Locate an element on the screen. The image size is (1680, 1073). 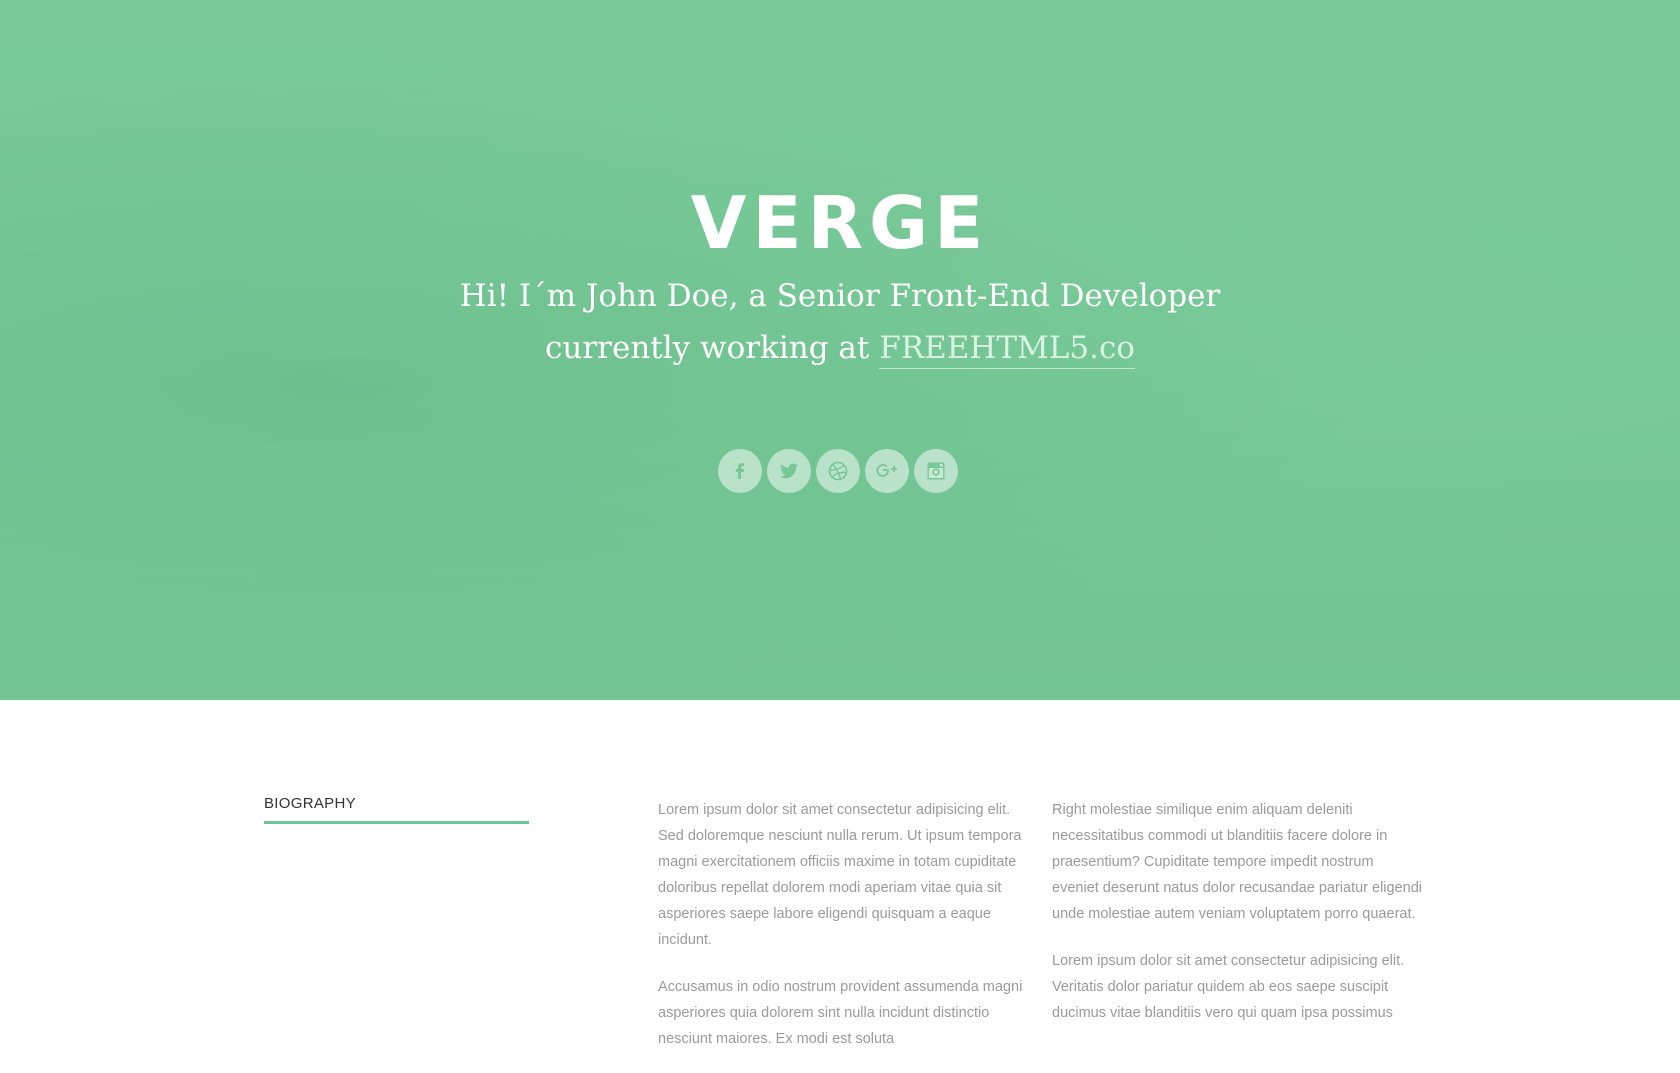
google-plus-button is located at coordinates (887, 471).